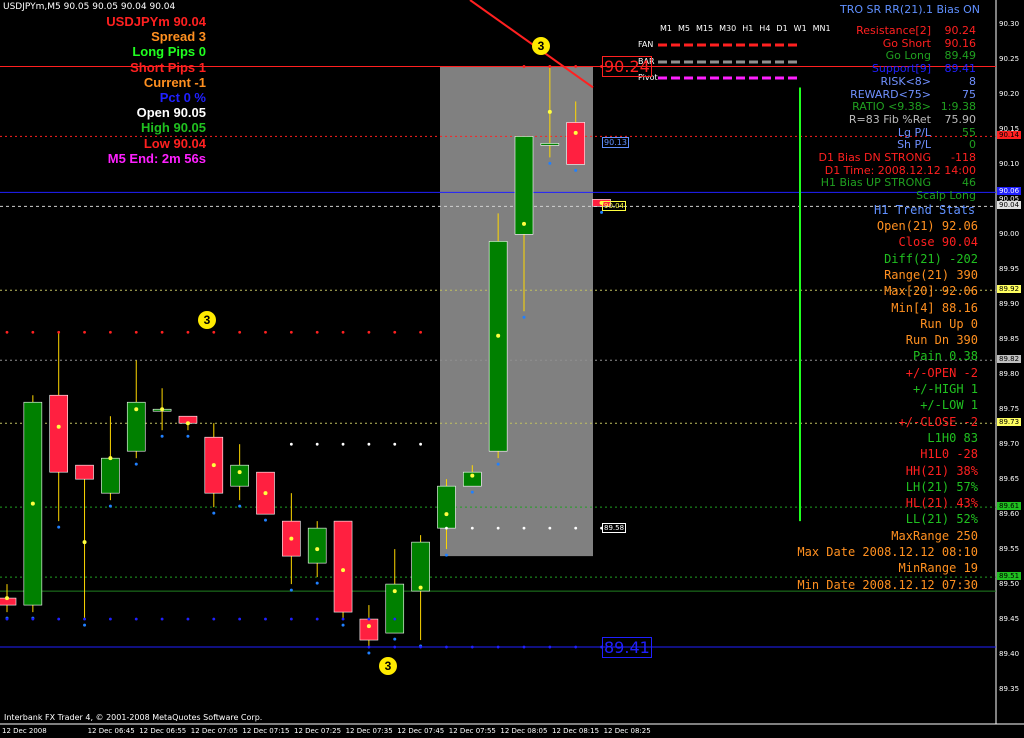 Image resolution: width=1024 pixels, height=738 pixels. I want to click on price-axis-label: 89.75, so click(1009, 409).